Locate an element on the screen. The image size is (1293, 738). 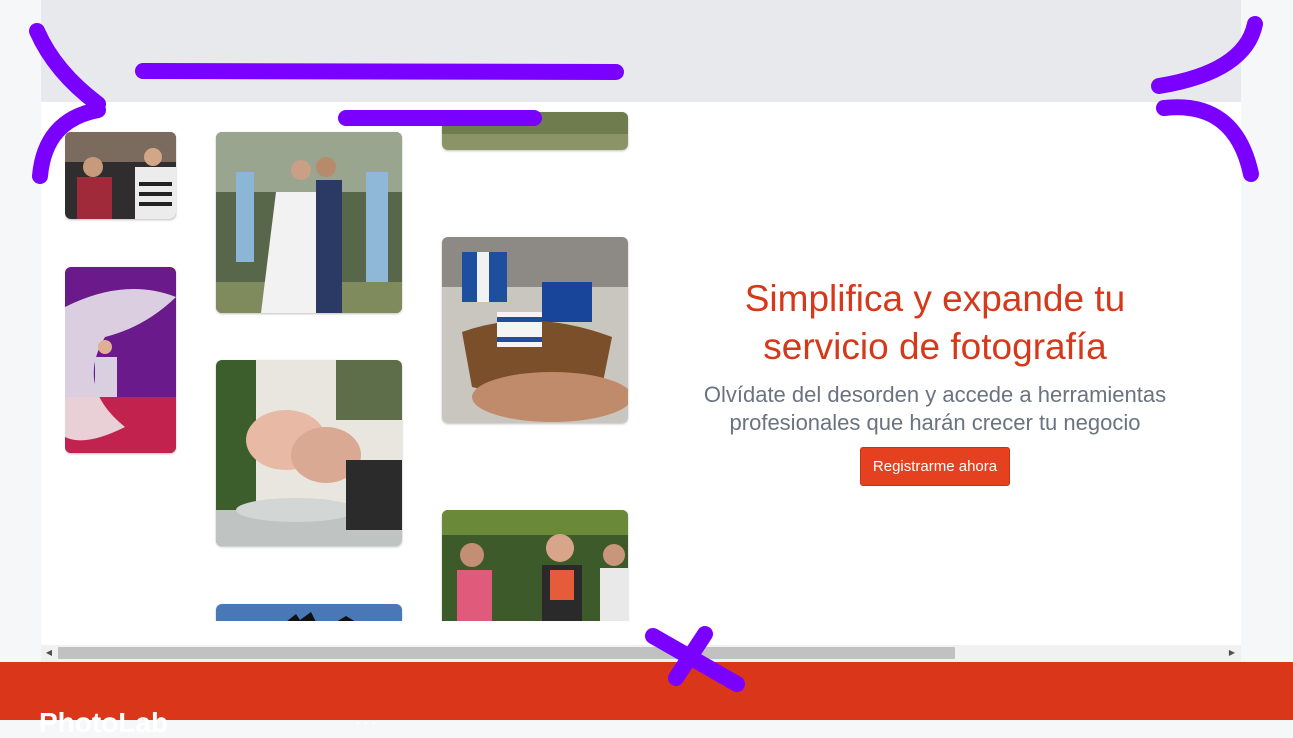
footer-brand-logo: PhotoLab is located at coordinates (103, 723).